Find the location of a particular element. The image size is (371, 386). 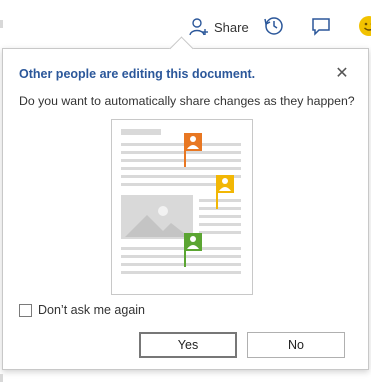

dont-ask-again-checkbox is located at coordinates (25, 310).